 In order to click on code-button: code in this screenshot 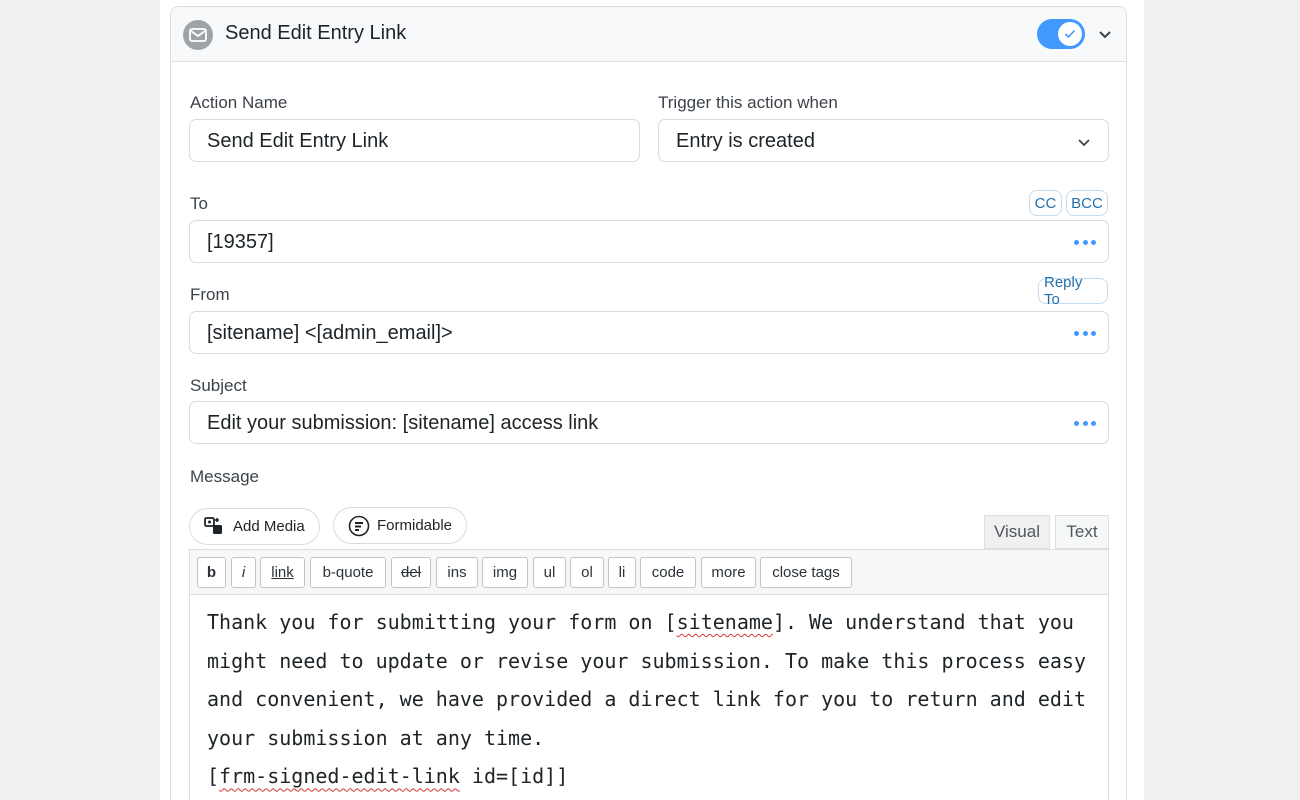, I will do `click(668, 572)`.